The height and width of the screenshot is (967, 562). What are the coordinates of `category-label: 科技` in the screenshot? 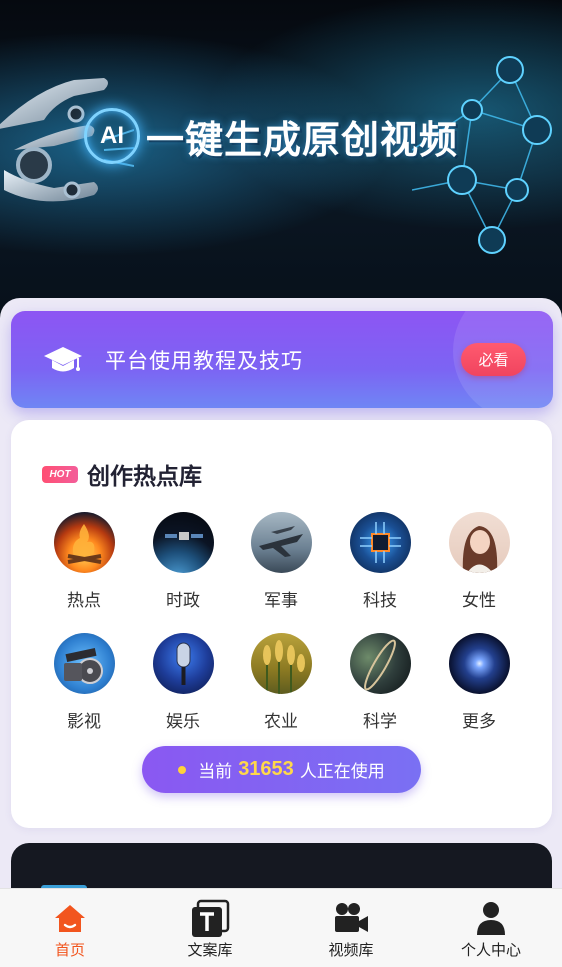 It's located at (380, 601).